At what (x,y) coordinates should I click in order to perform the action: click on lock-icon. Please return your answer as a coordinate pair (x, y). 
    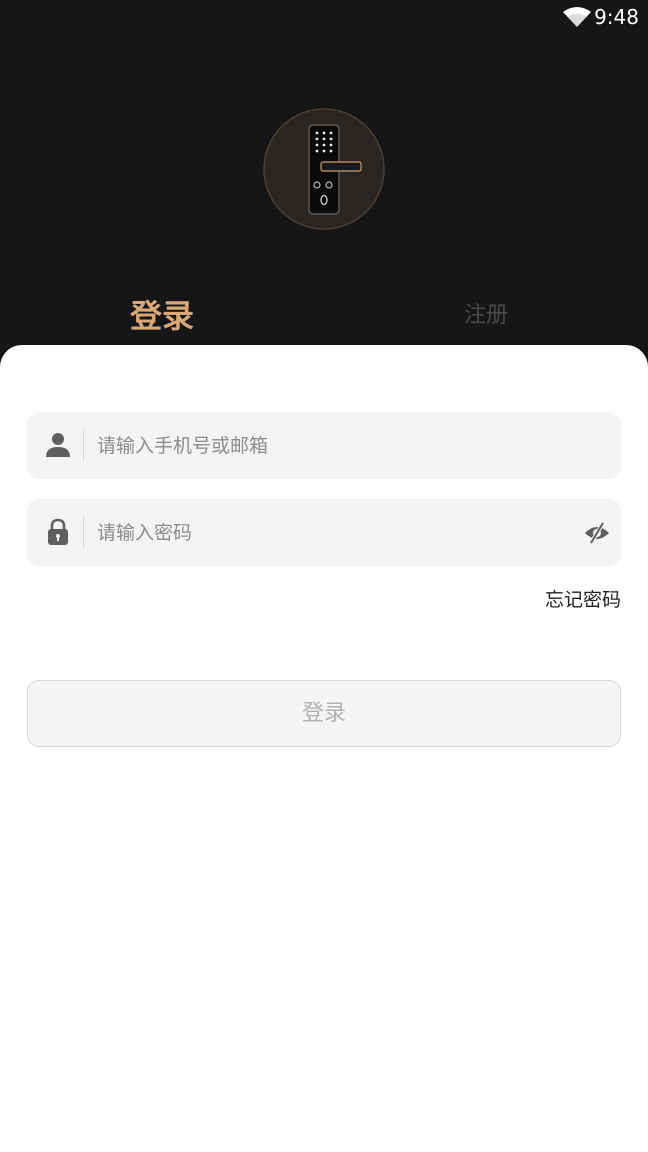
    Looking at the image, I should click on (58, 531).